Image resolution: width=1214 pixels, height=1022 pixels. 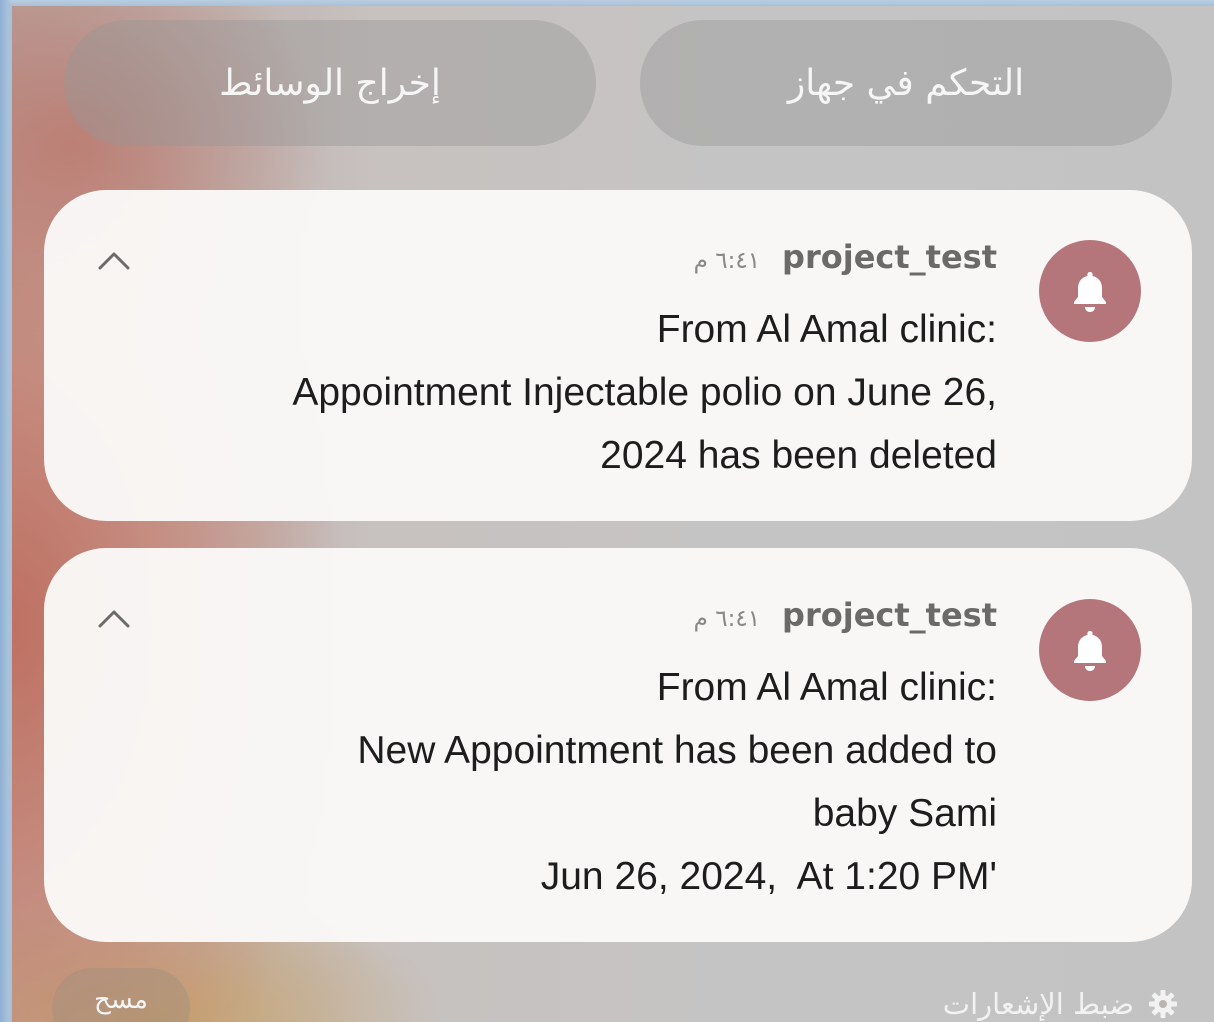 I want to click on device-control-button: التحكم في جهاز, so click(x=906, y=83).